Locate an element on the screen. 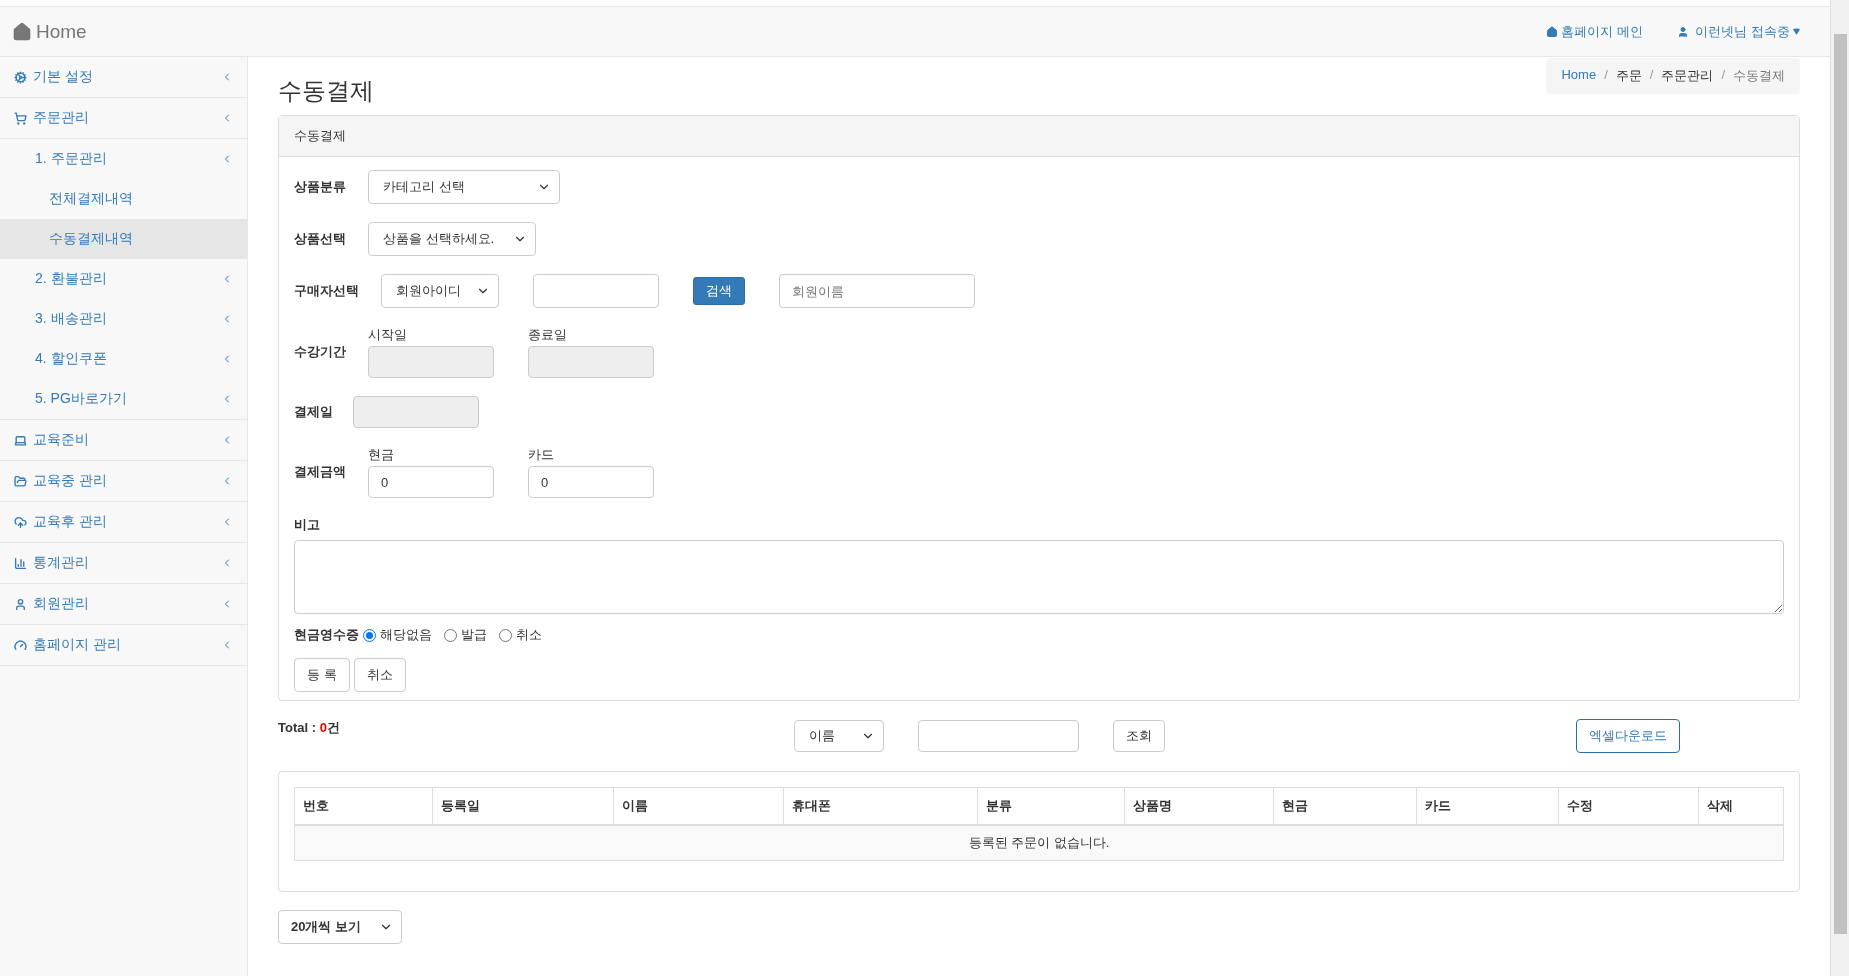 This screenshot has height=976, width=1849. caret-icon is located at coordinates (1796, 31).